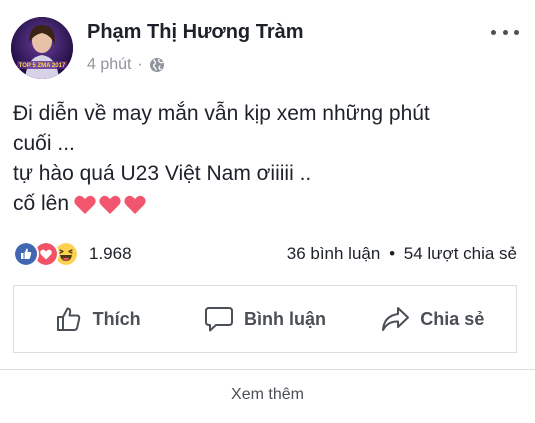  What do you see at coordinates (218, 319) in the screenshot?
I see `comment-icon` at bounding box center [218, 319].